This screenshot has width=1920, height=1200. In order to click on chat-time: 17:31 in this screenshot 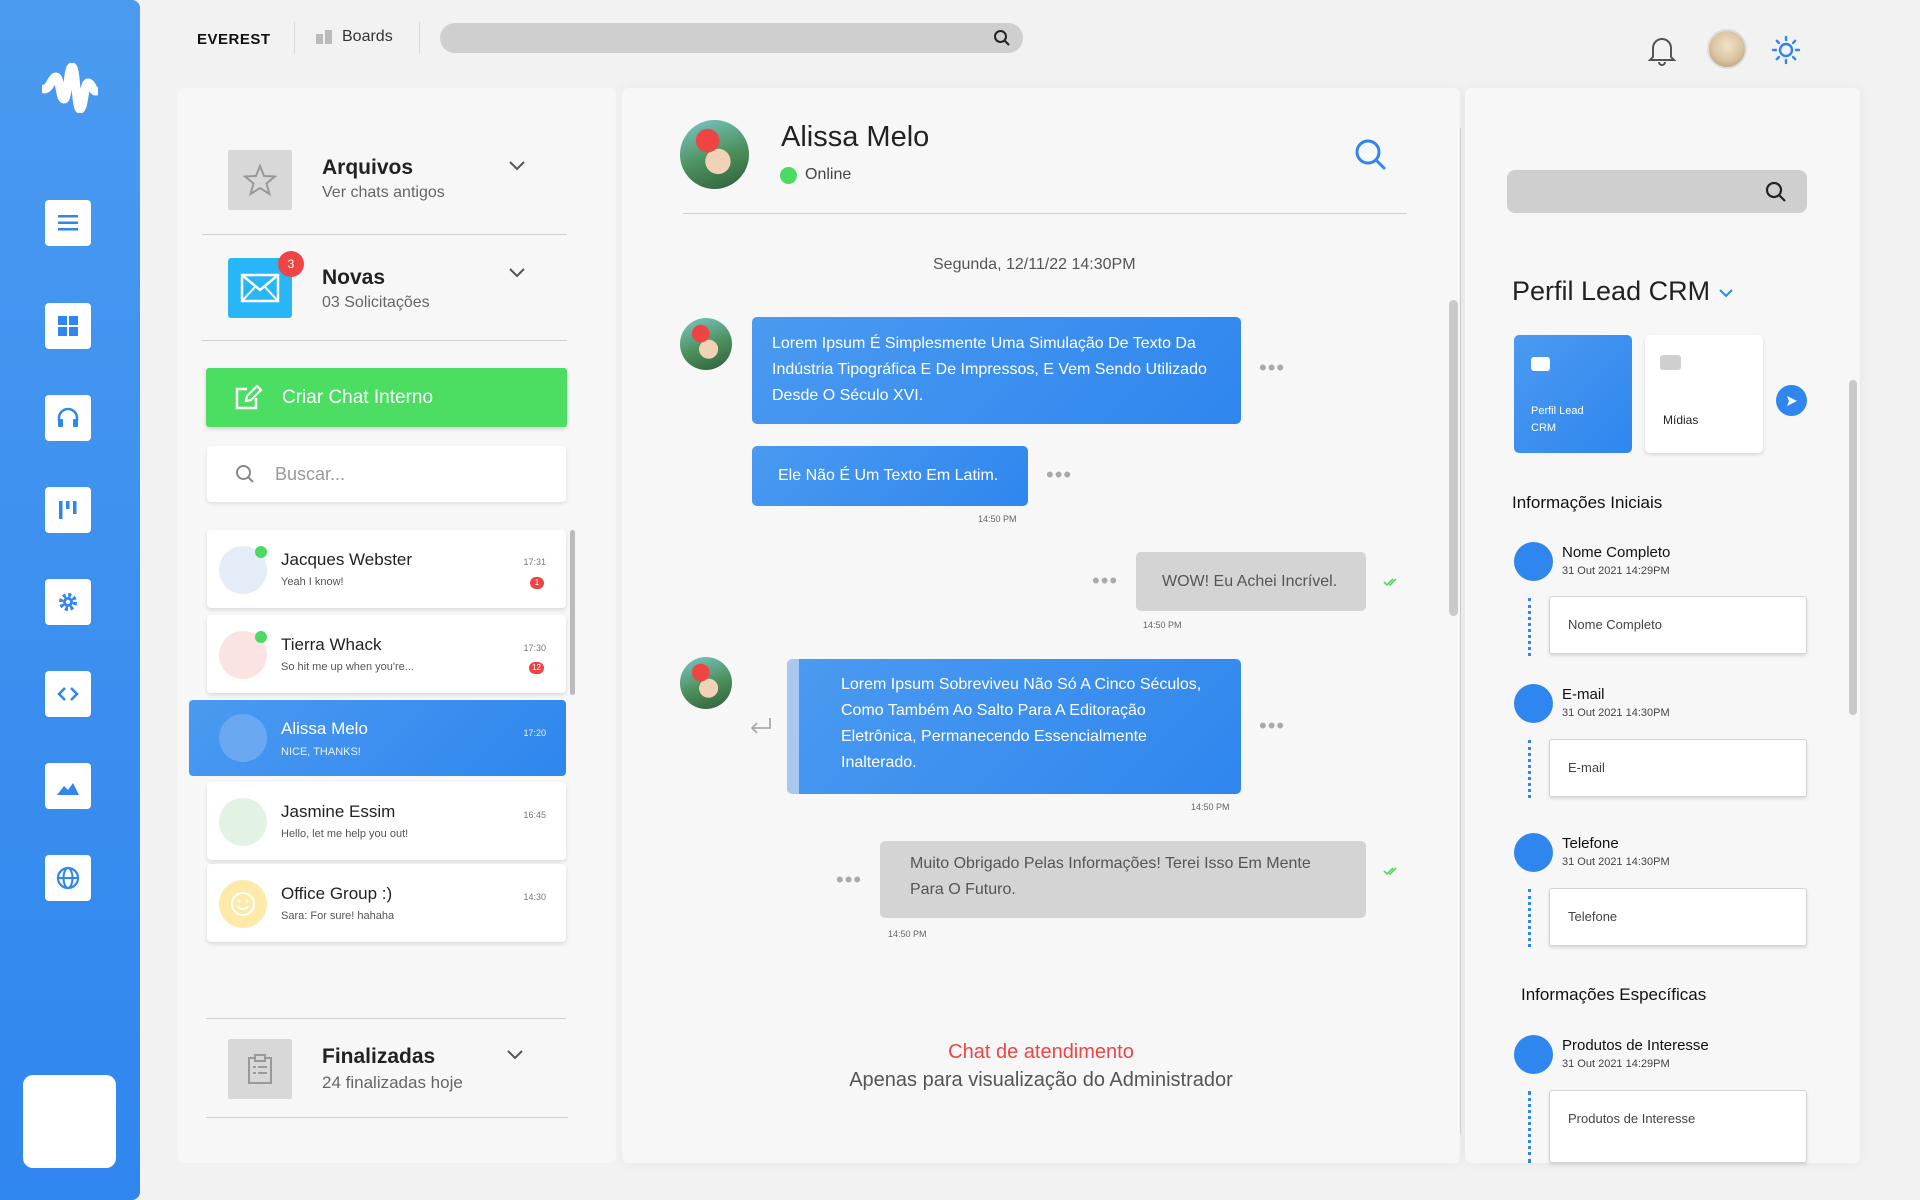, I will do `click(534, 562)`.